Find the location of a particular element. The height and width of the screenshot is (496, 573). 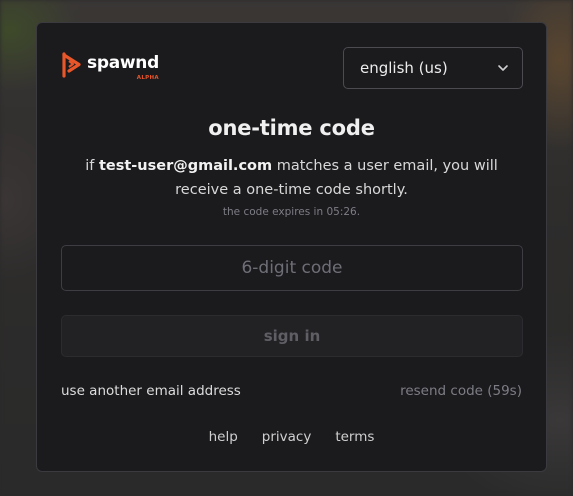

user-email: test-user@gmail.com is located at coordinates (185, 166).